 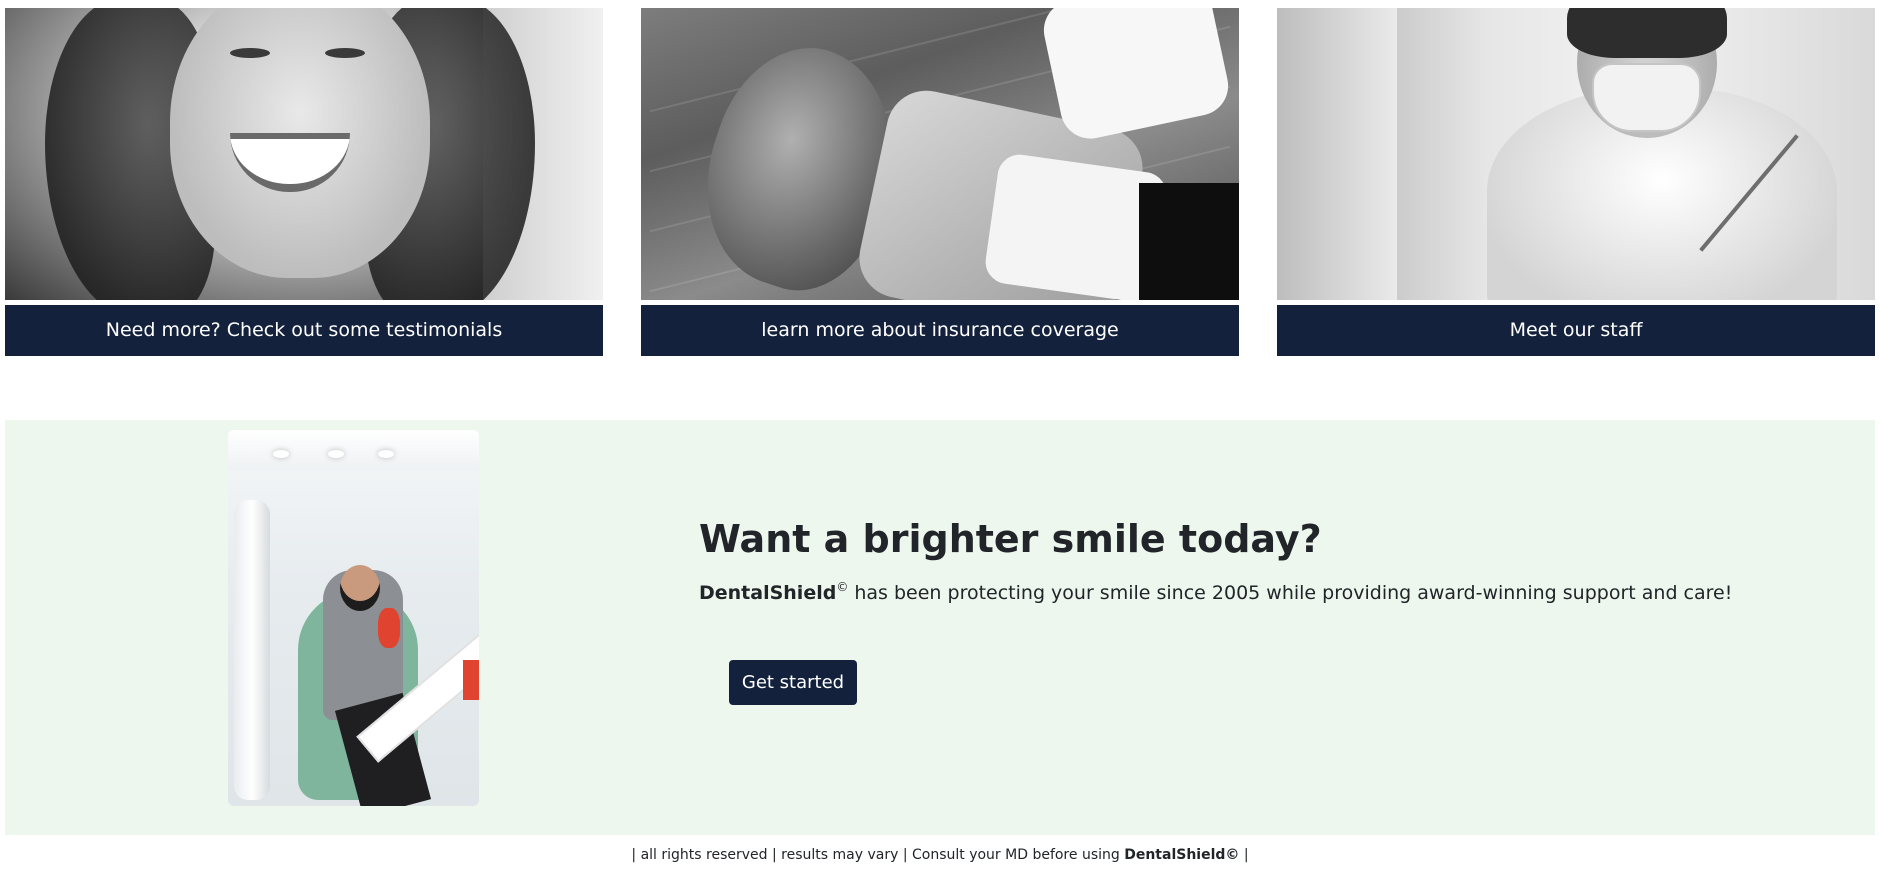 What do you see at coordinates (1646, 97) in the screenshot?
I see `dentist-mask` at bounding box center [1646, 97].